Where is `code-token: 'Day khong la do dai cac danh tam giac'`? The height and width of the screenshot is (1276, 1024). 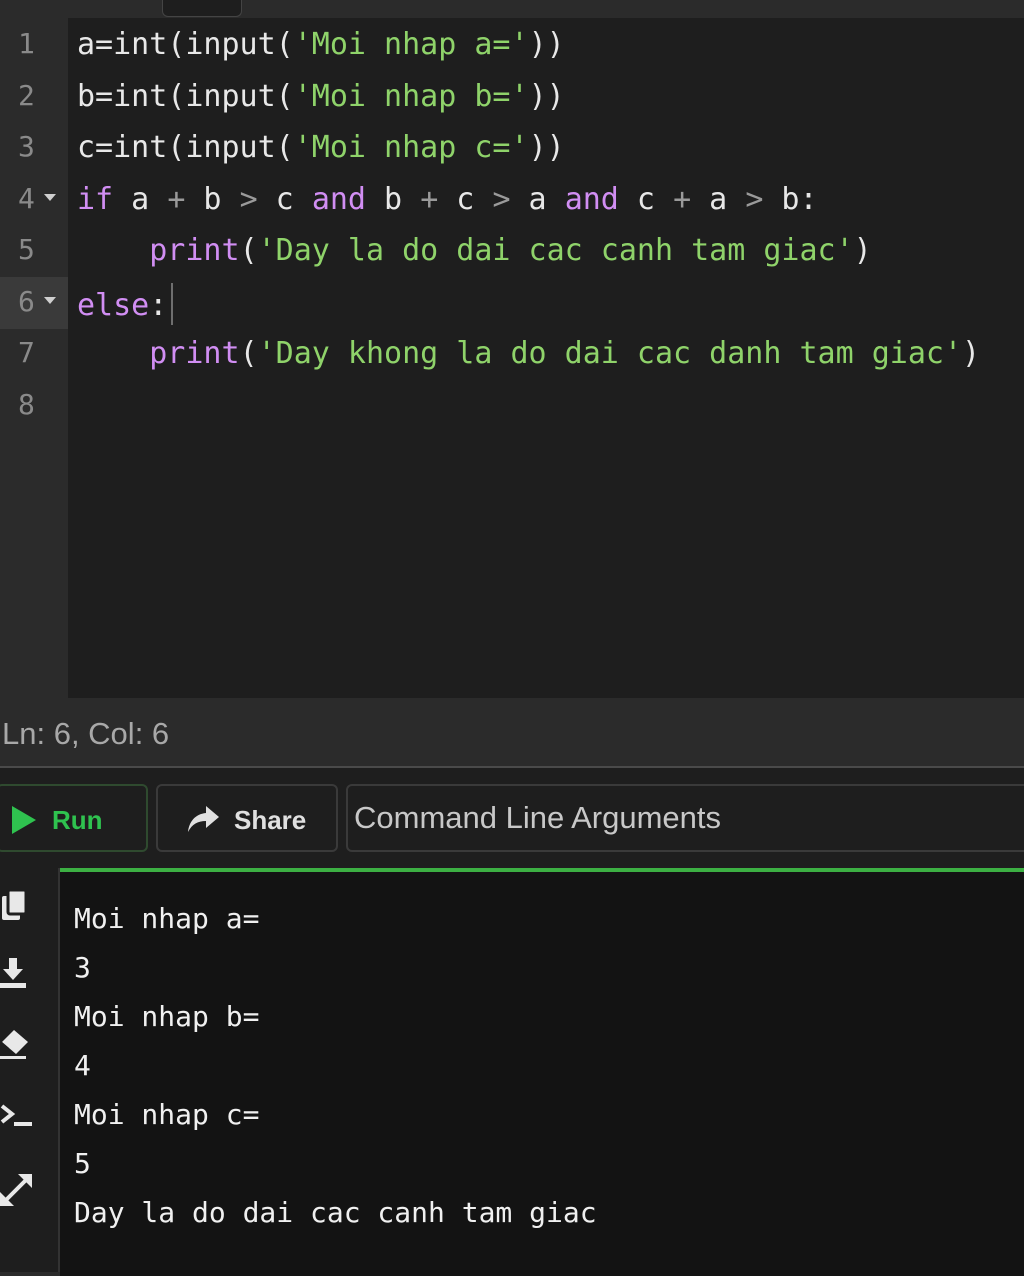
code-token: 'Day khong la do dai cac danh tam giac' is located at coordinates (610, 353).